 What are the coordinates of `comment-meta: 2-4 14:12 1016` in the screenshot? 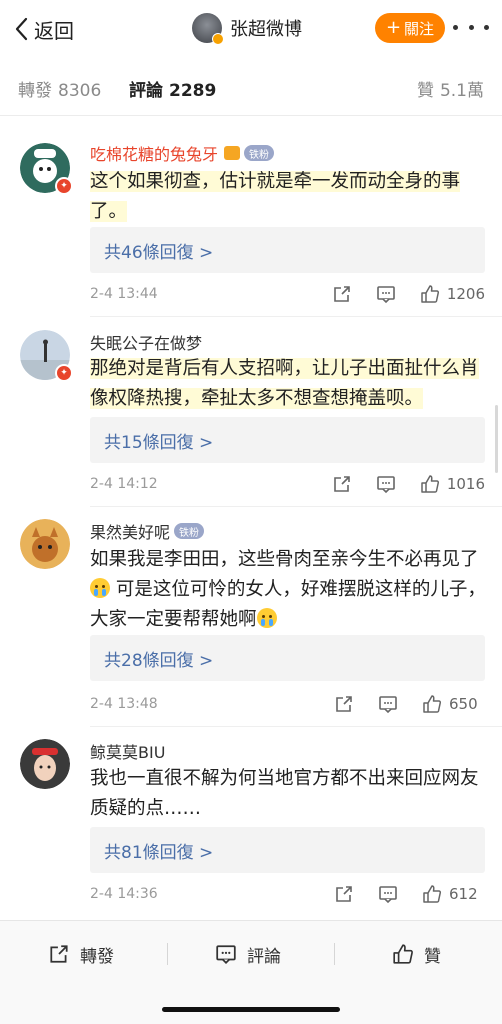 It's located at (287, 484).